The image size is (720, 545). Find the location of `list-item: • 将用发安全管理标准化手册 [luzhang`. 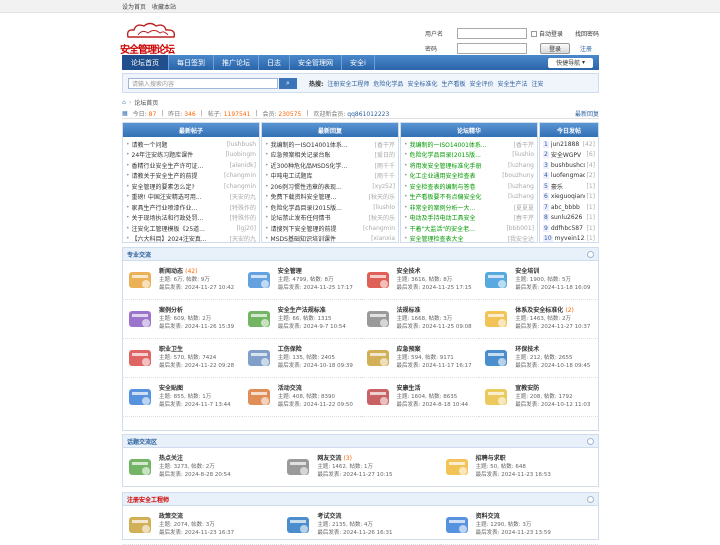

list-item: • 将用发安全管理标准化手册 [luzhang is located at coordinates (469, 165).